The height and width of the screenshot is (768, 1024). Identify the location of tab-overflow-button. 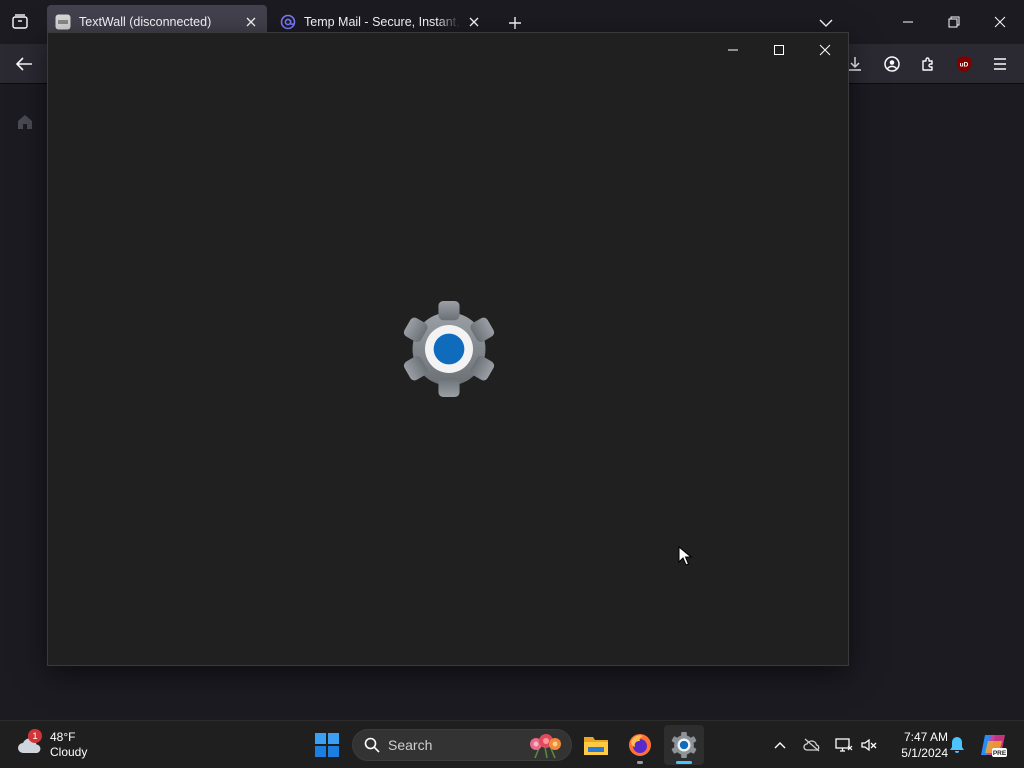
(826, 23).